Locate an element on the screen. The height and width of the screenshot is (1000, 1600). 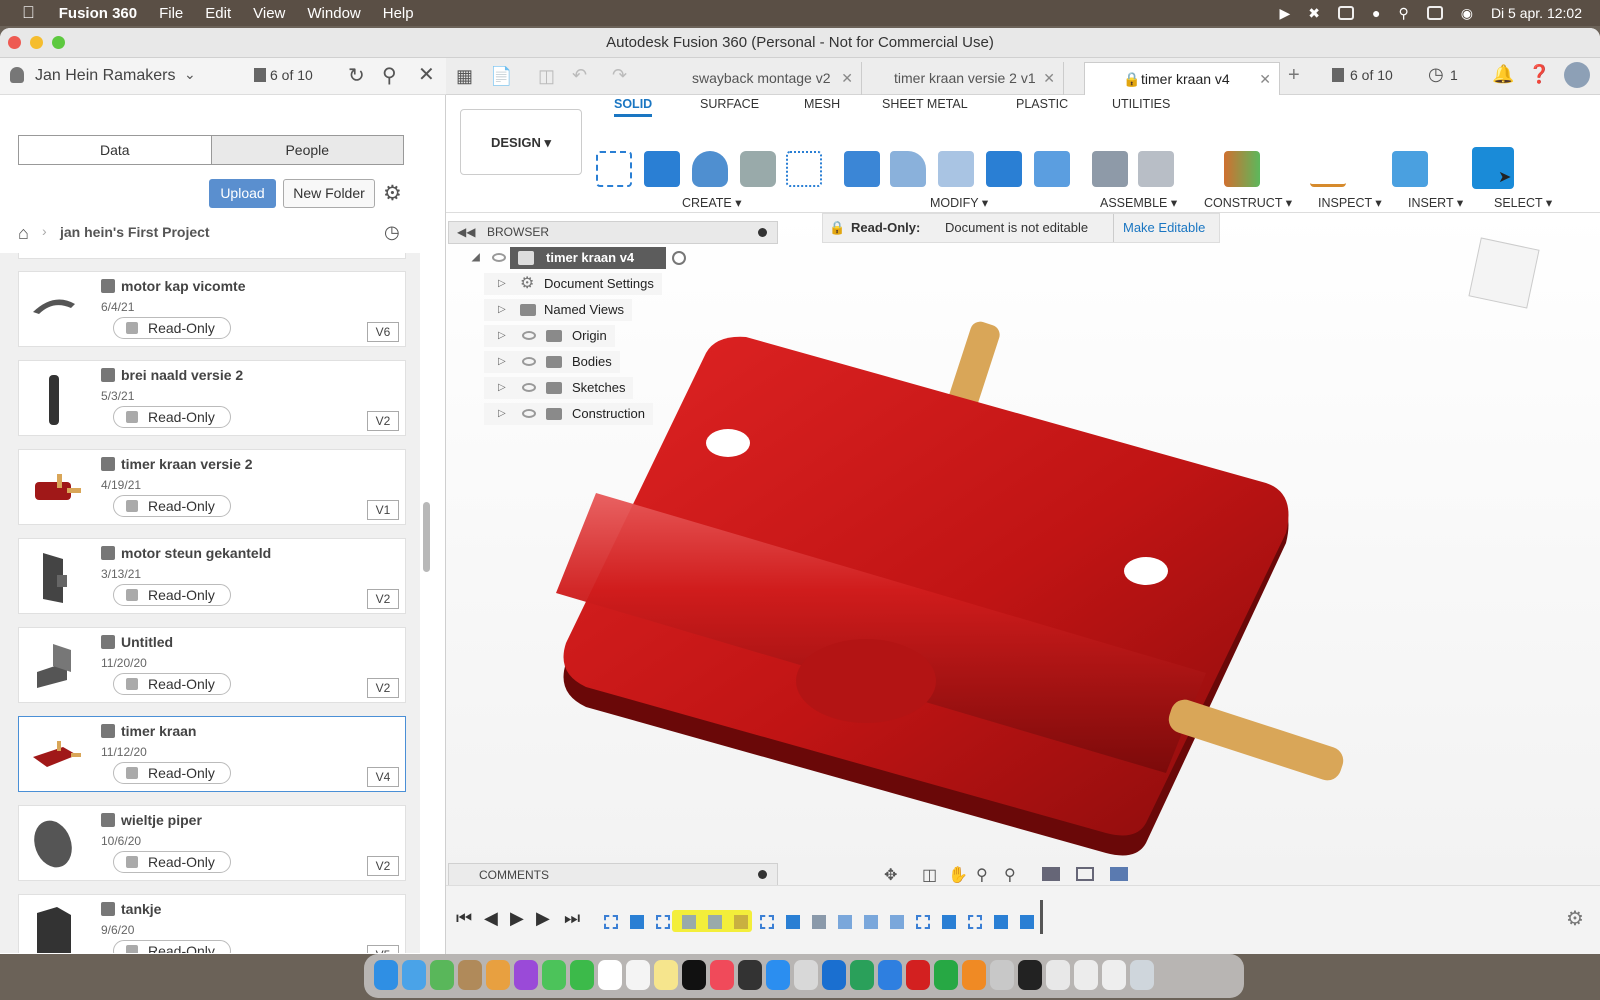
step-back-icon: ◀ is located at coordinates (491, 918).